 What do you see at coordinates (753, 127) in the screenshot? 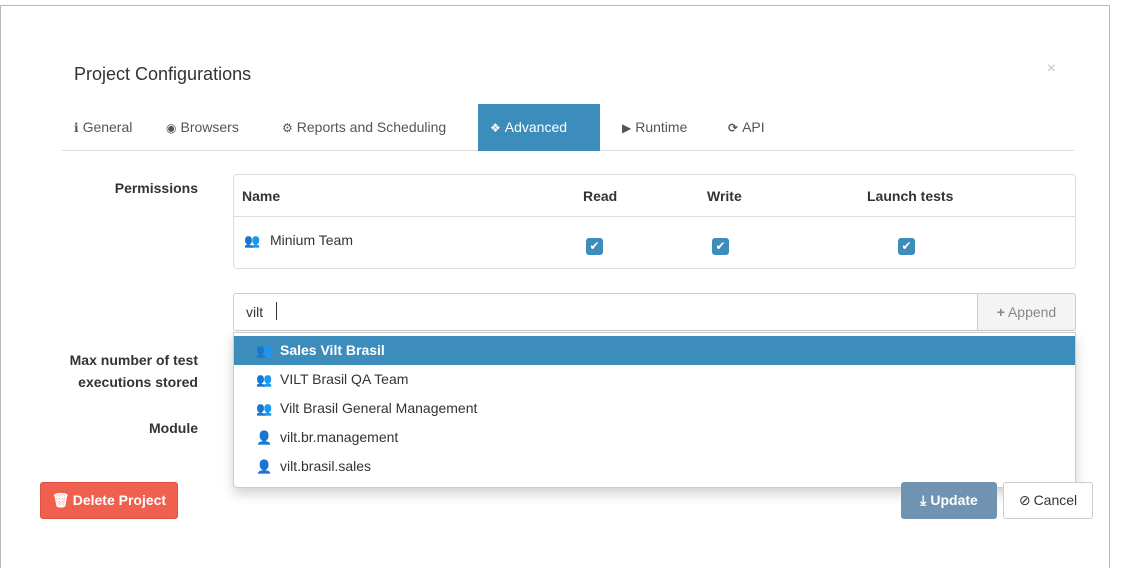
I see `tab-label: API` at bounding box center [753, 127].